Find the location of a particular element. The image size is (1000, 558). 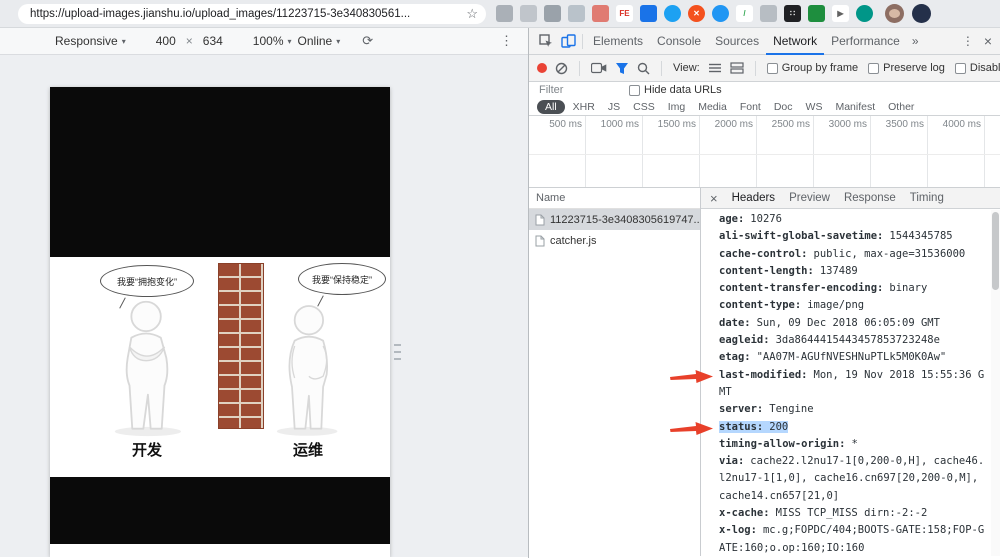

more-tabs-icon: » is located at coordinates (915, 41).